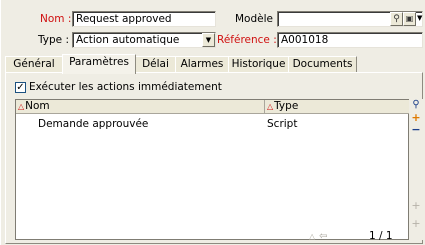 The height and width of the screenshot is (245, 425). What do you see at coordinates (144, 19) in the screenshot?
I see `name-field: Request approved` at bounding box center [144, 19].